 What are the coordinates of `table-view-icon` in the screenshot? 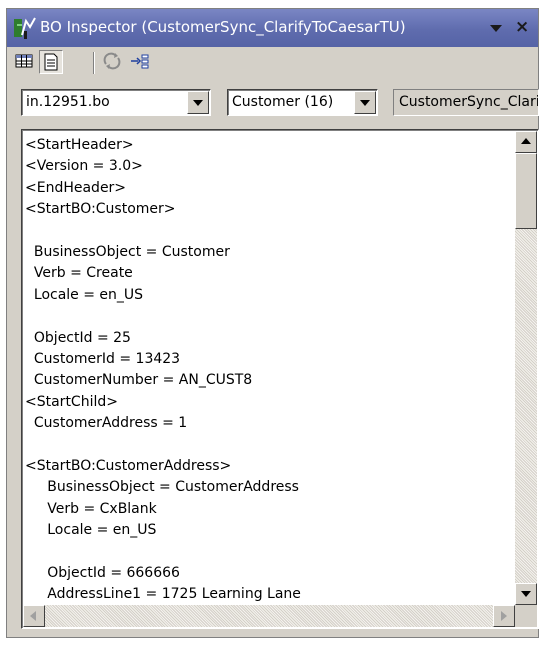 It's located at (24, 61).